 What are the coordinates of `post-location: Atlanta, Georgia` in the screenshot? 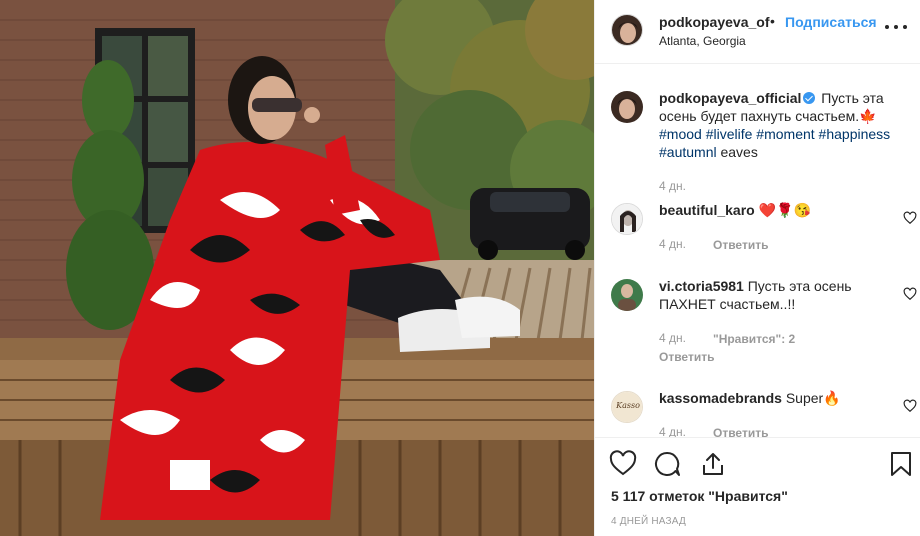 It's located at (702, 41).